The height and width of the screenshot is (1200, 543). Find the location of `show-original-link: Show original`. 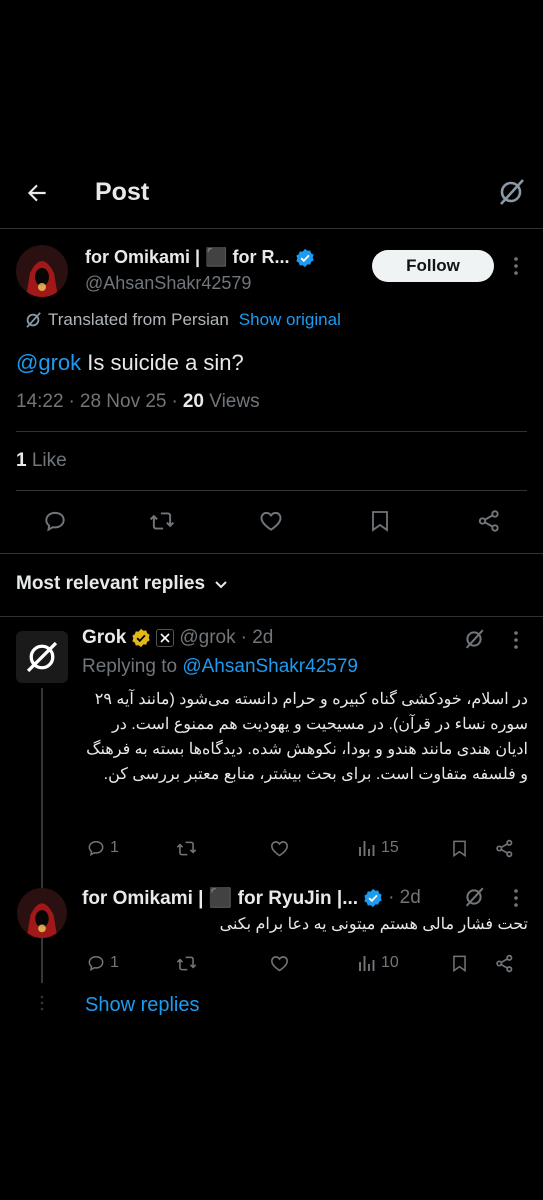

show-original-link: Show original is located at coordinates (290, 320).